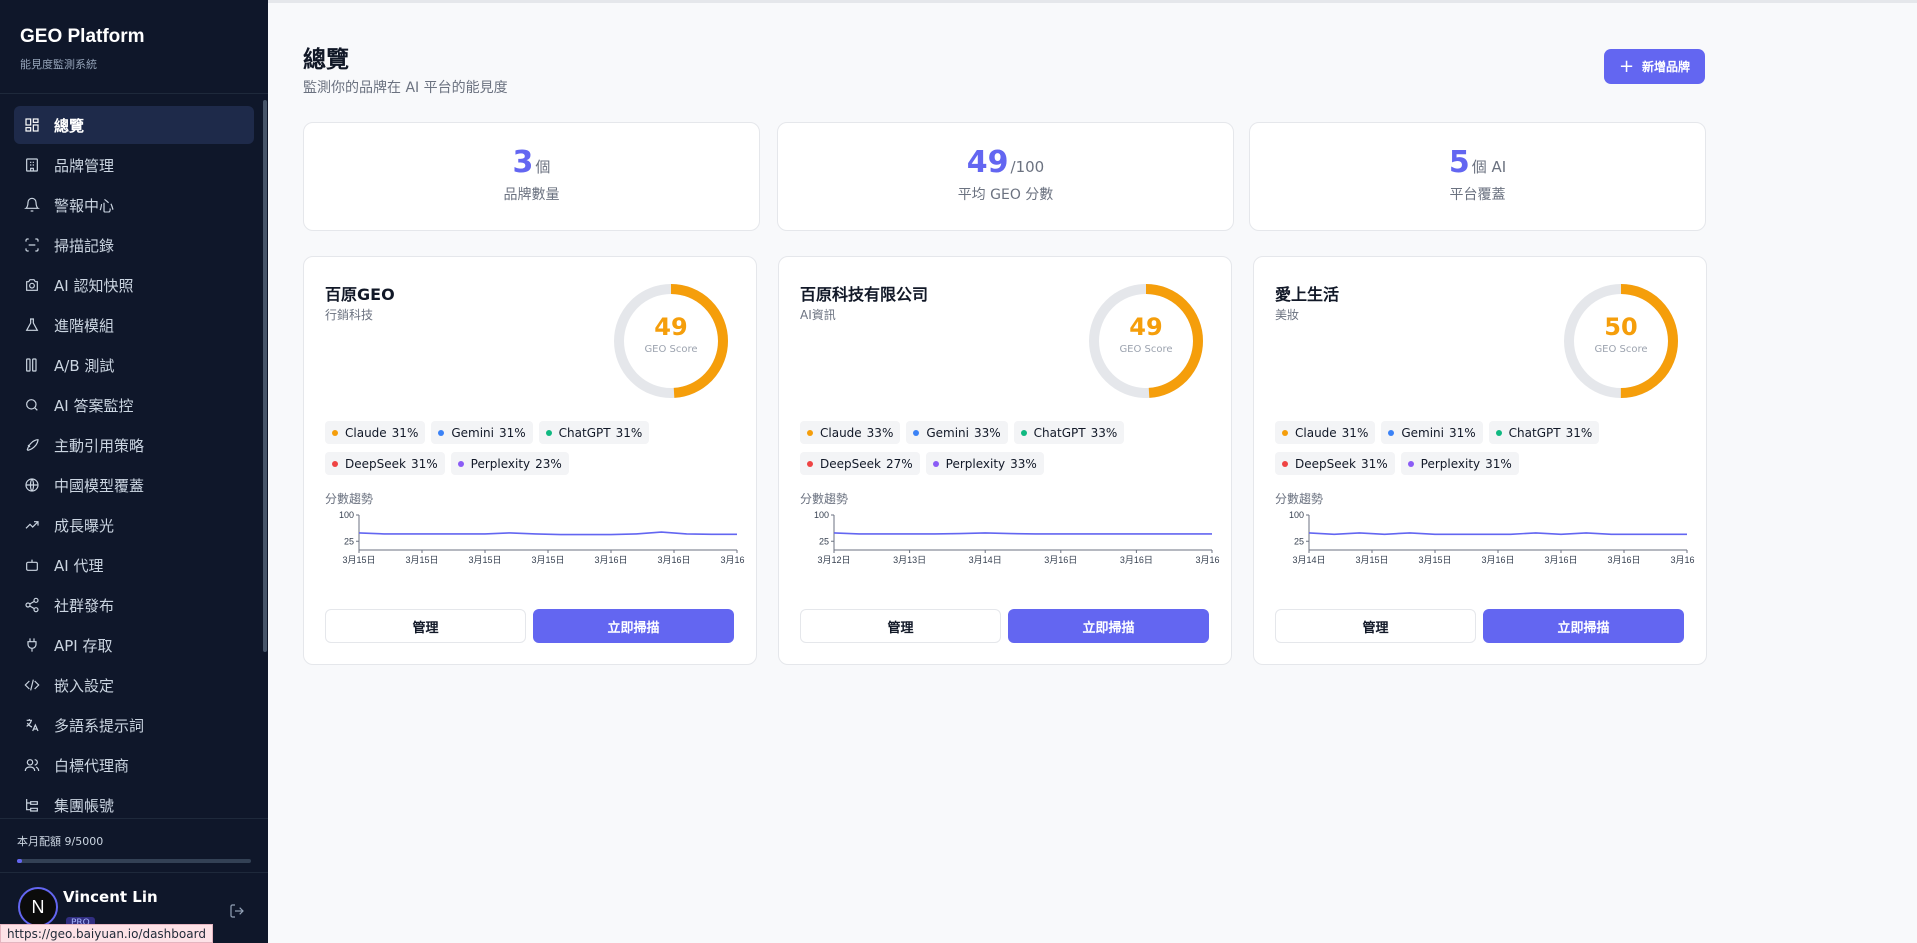 This screenshot has height=943, width=1917. I want to click on sidebar-item-12: 社群發布, so click(134, 605).